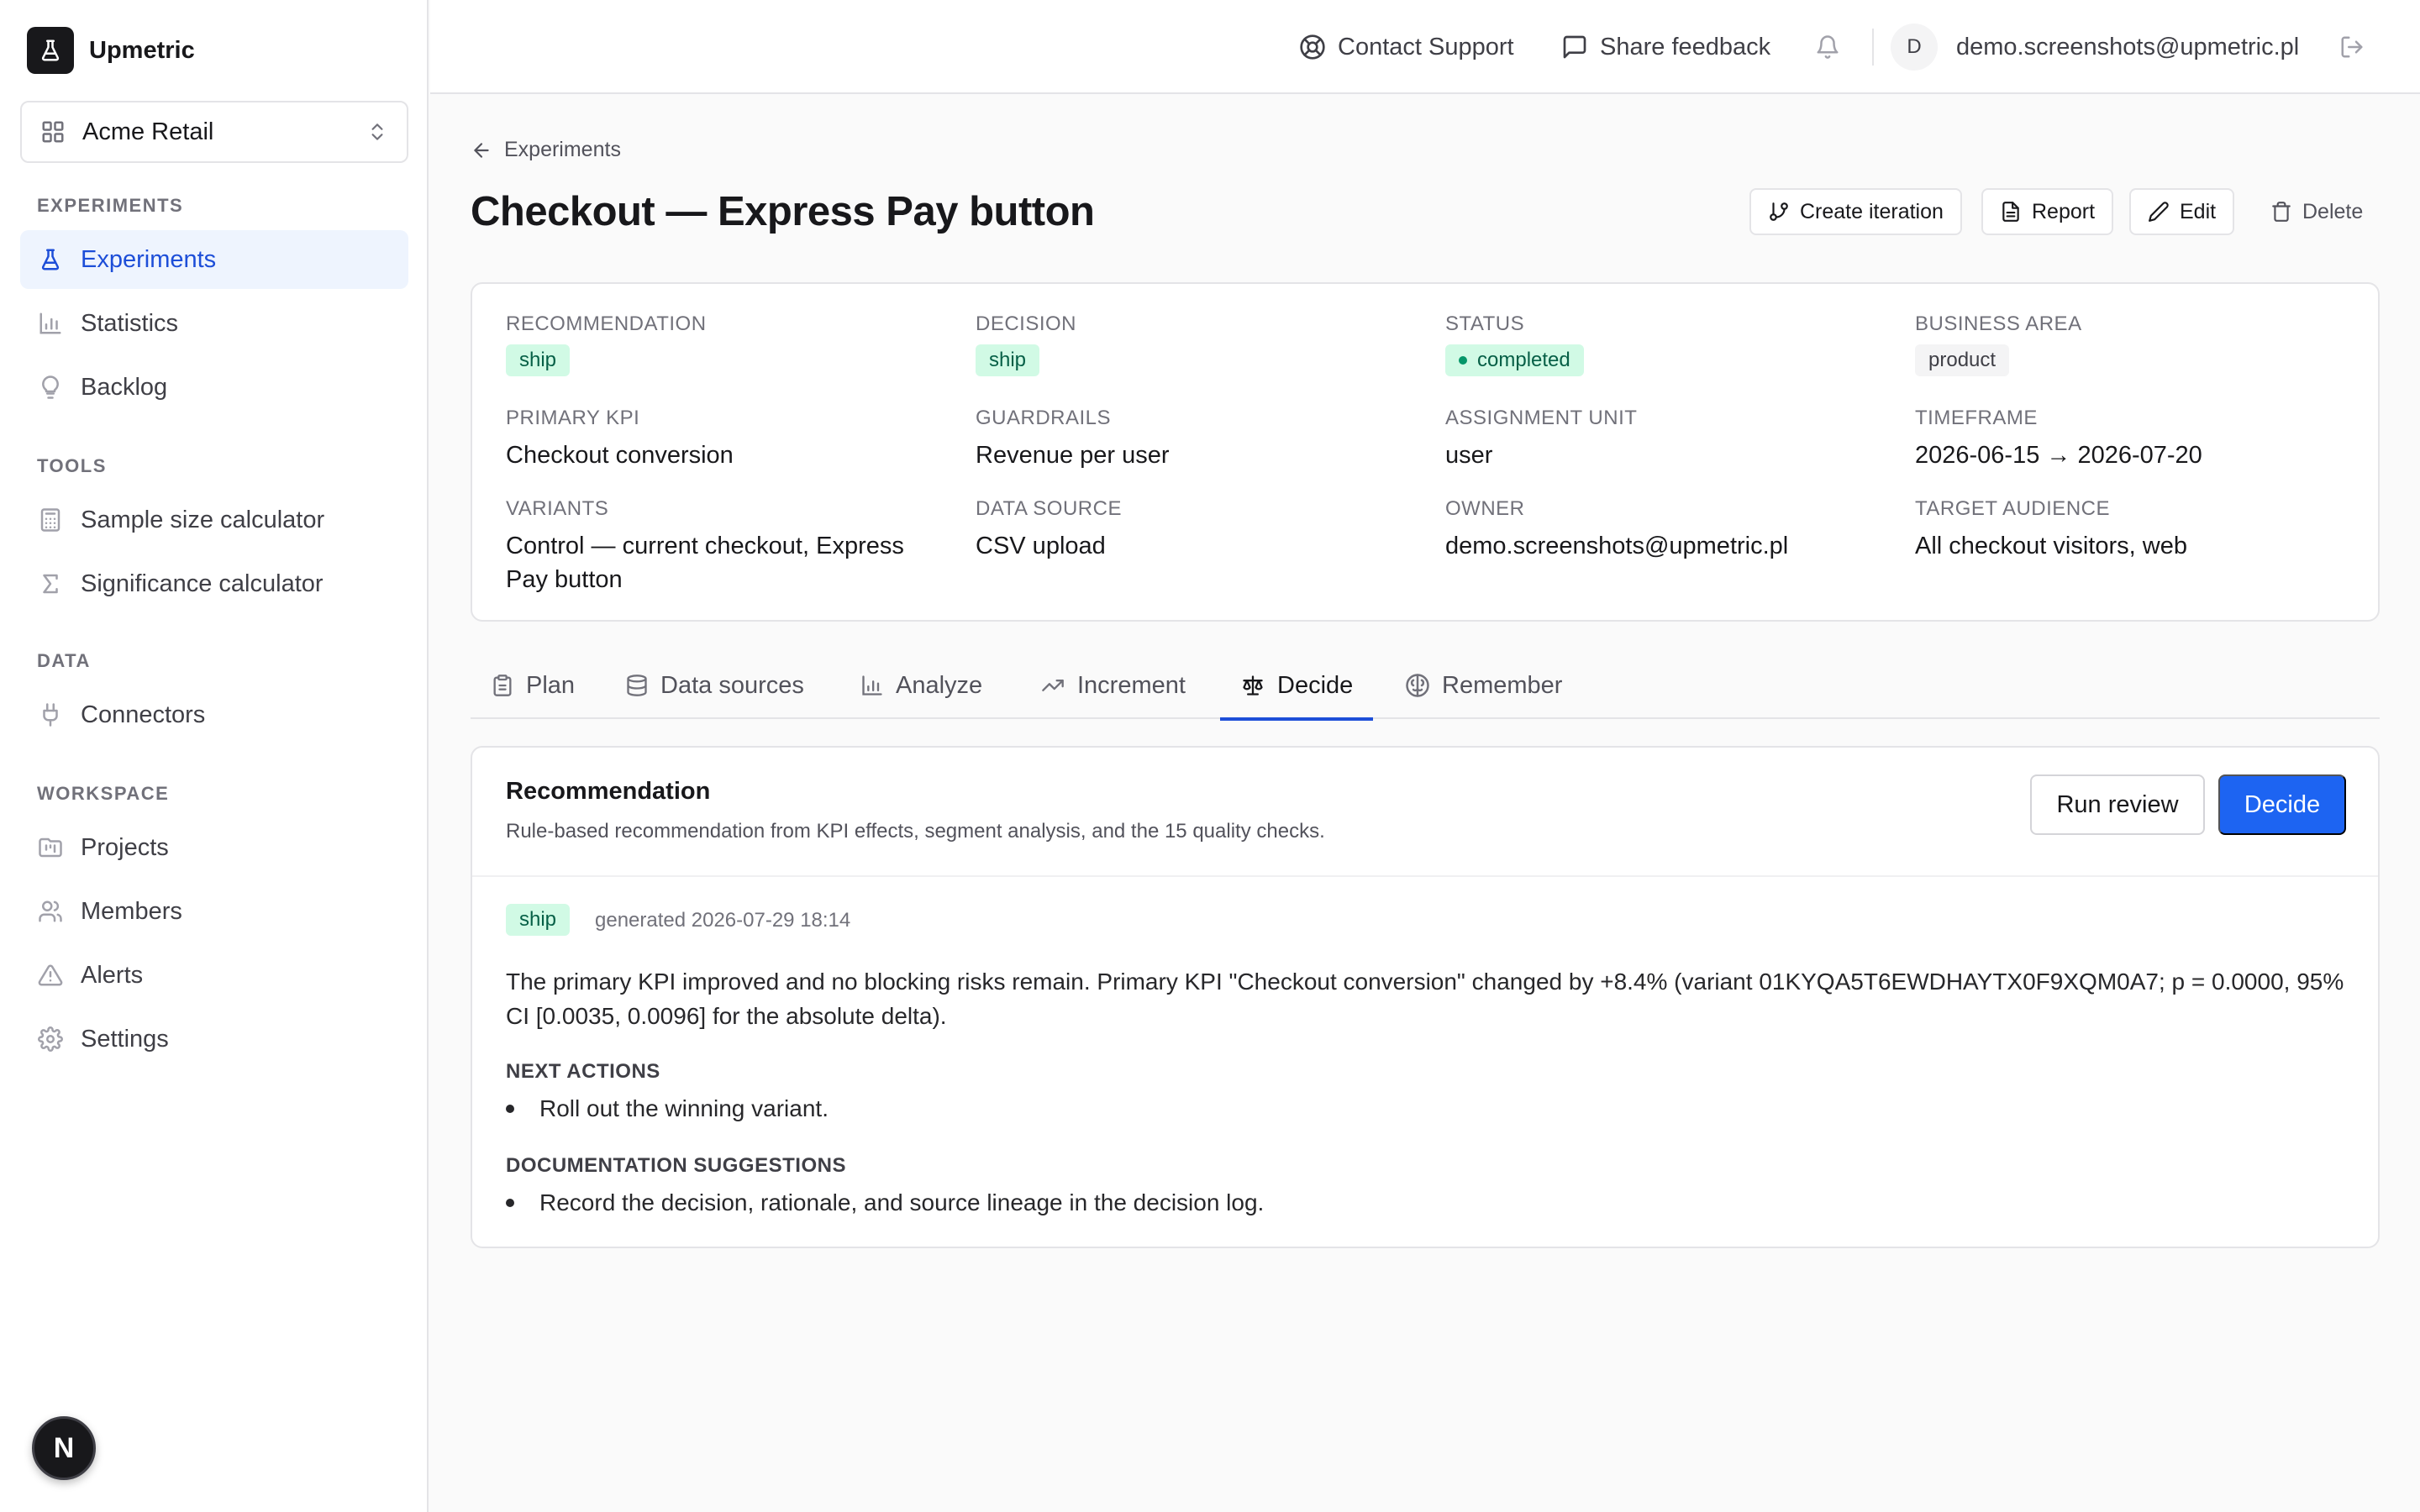 Image resolution: width=2420 pixels, height=1512 pixels. Describe the element at coordinates (125, 1039) in the screenshot. I see `sidebar-item-label: Settings` at that location.